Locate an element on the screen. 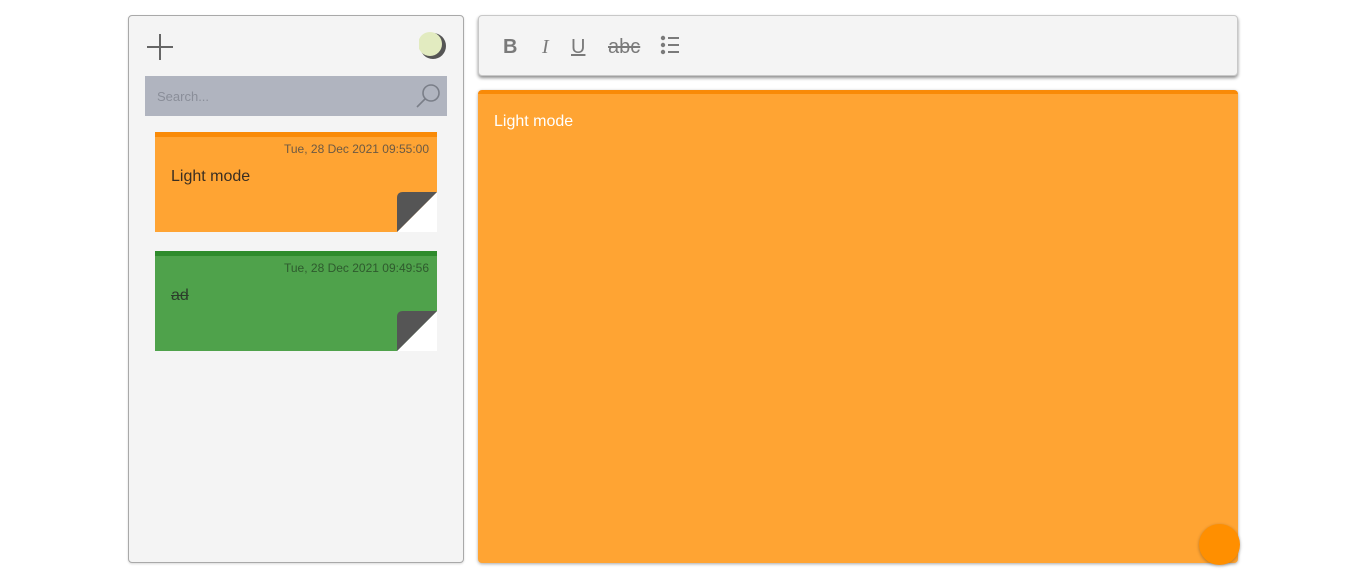  search-icon is located at coordinates (428, 96).